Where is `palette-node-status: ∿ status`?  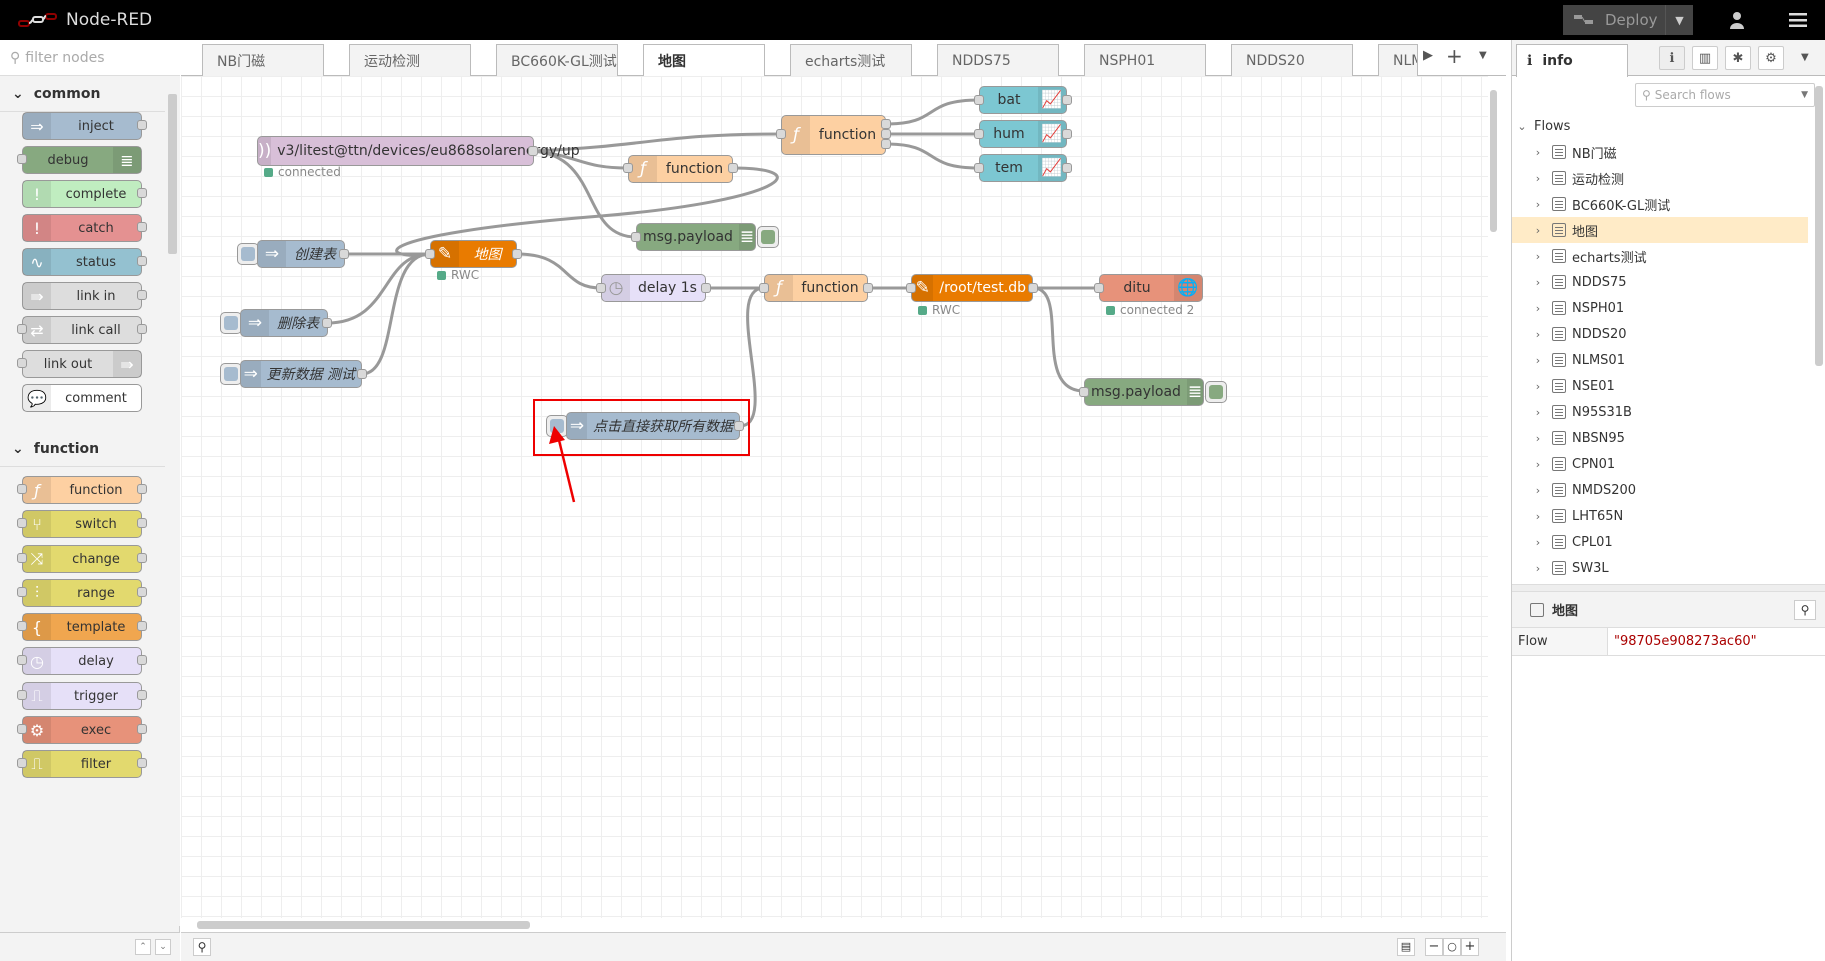
palette-node-status: ∿ status is located at coordinates (82, 262).